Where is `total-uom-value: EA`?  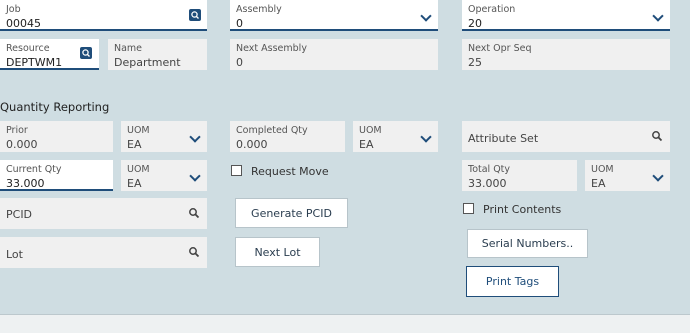 total-uom-value: EA is located at coordinates (598, 183).